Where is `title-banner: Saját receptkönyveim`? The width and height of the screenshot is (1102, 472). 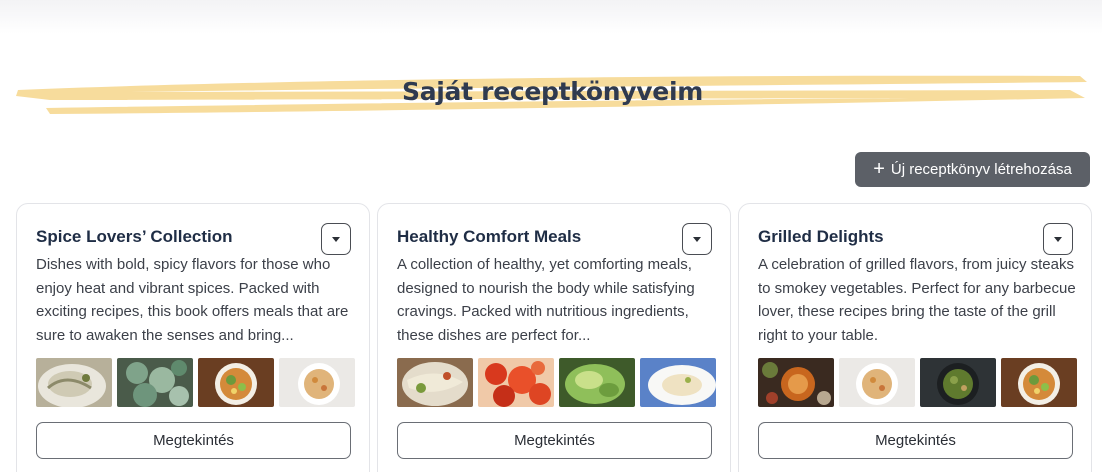 title-banner: Saját receptkönyveim is located at coordinates (552, 96).